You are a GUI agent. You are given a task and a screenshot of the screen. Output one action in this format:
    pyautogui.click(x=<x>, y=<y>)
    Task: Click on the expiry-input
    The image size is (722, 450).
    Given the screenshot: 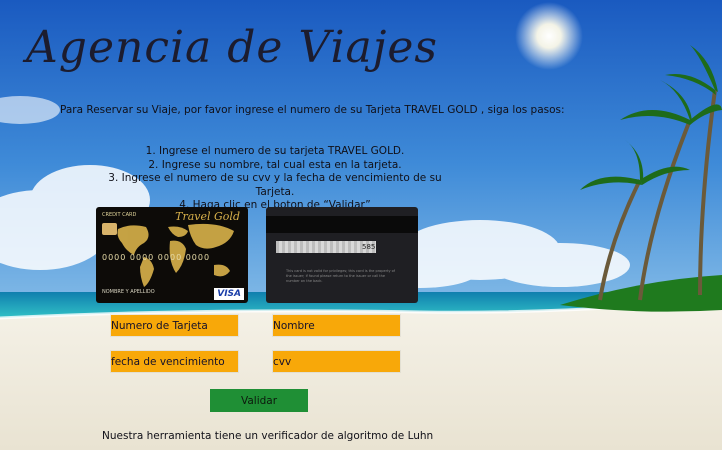 What is the action you would take?
    pyautogui.click(x=174, y=361)
    